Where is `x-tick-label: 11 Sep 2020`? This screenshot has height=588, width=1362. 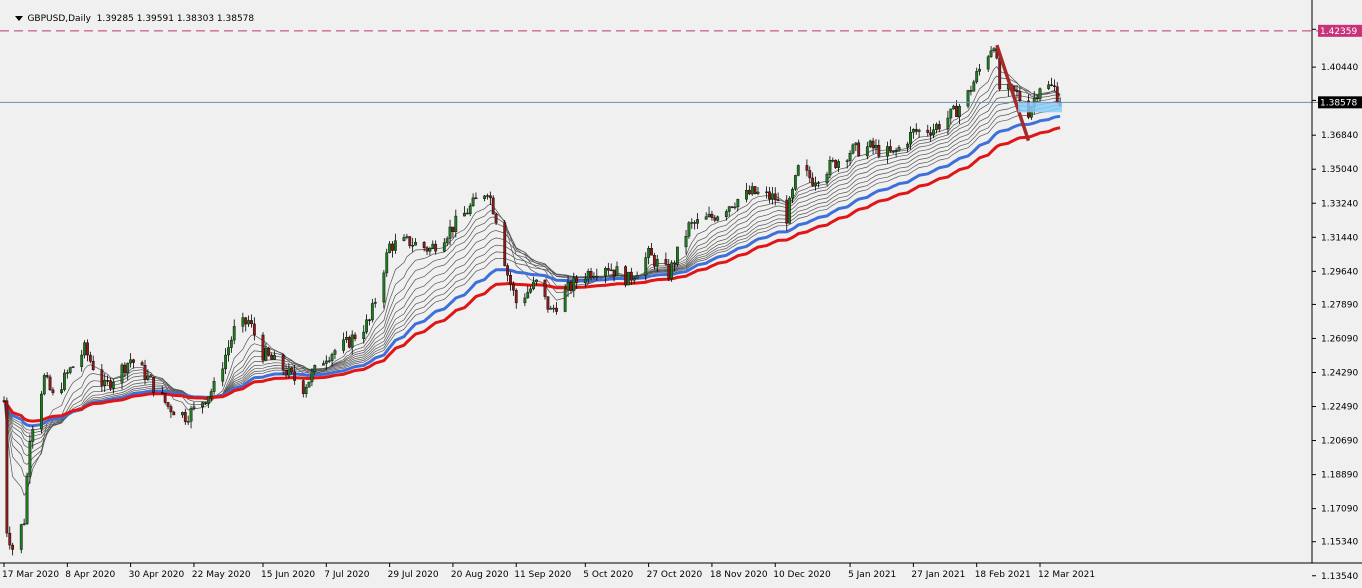
x-tick-label: 11 Sep 2020 is located at coordinates (542, 575).